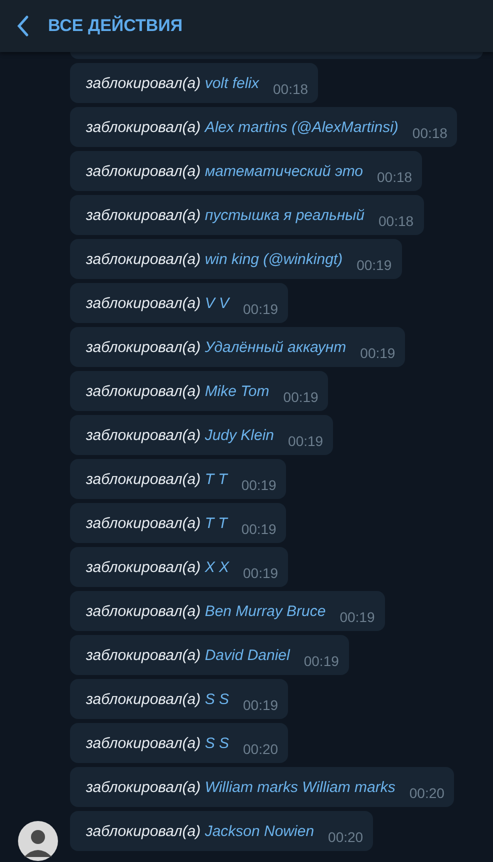  I want to click on user-link: William marks William marks, so click(300, 787).